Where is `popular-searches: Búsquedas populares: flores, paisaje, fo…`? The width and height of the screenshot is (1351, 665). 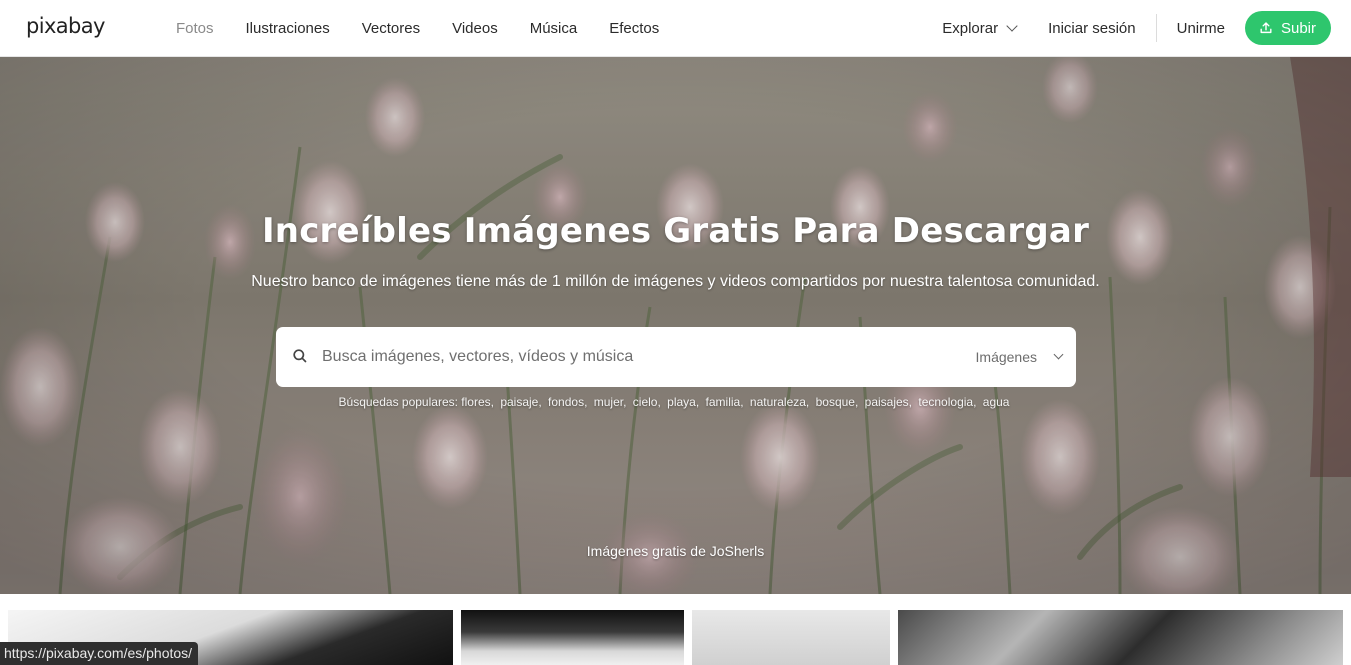 popular-searches: Búsquedas populares: flores, paisaje, fo… is located at coordinates (675, 402).